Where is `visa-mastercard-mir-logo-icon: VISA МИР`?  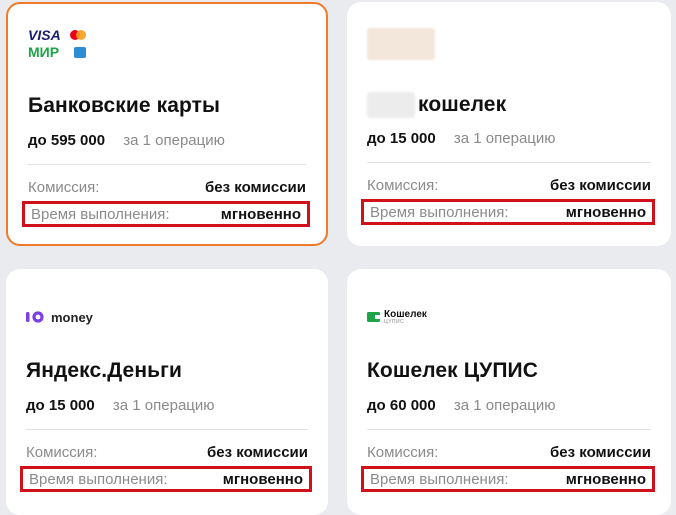
visa-mastercard-mir-logo-icon: VISA МИР is located at coordinates (57, 43).